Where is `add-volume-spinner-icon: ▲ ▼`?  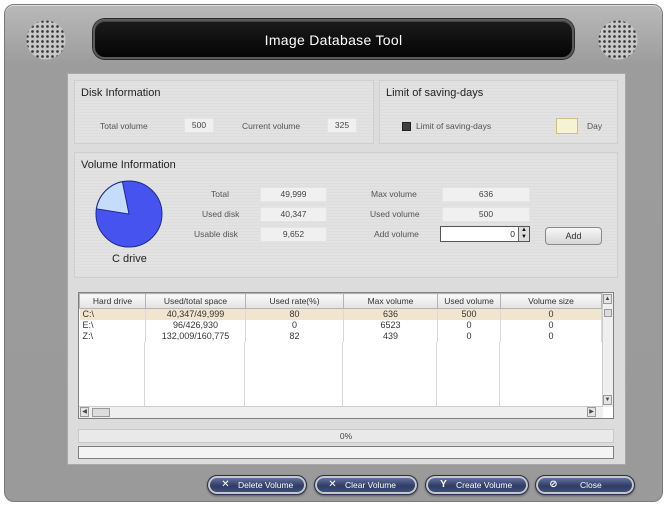 add-volume-spinner-icon: ▲ ▼ is located at coordinates (523, 234).